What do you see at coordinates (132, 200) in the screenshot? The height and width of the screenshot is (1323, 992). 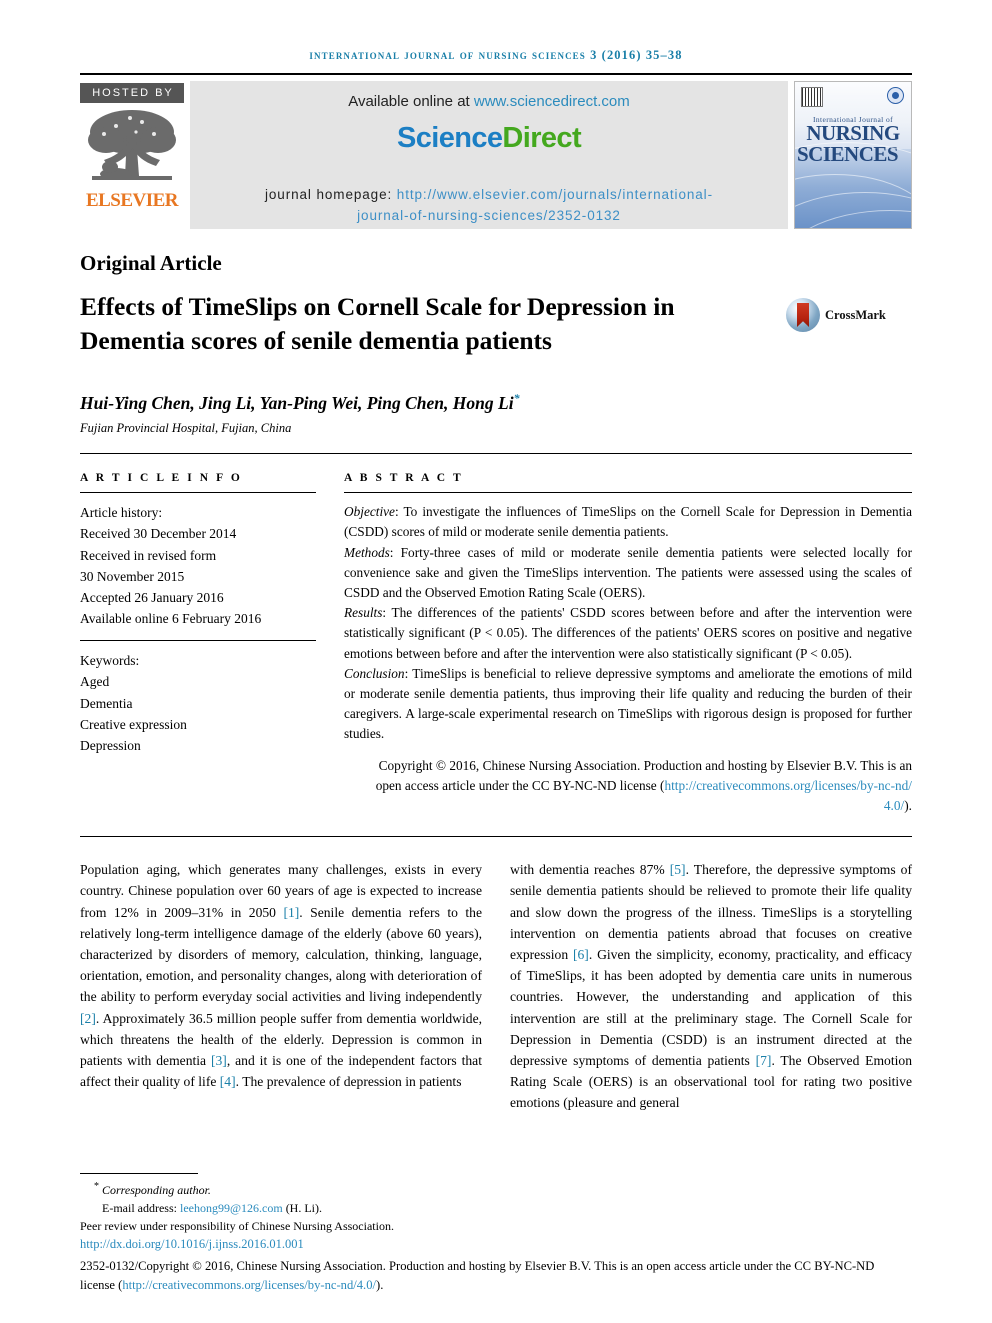 I see `elsevier-wordmark: ELSEVIER` at bounding box center [132, 200].